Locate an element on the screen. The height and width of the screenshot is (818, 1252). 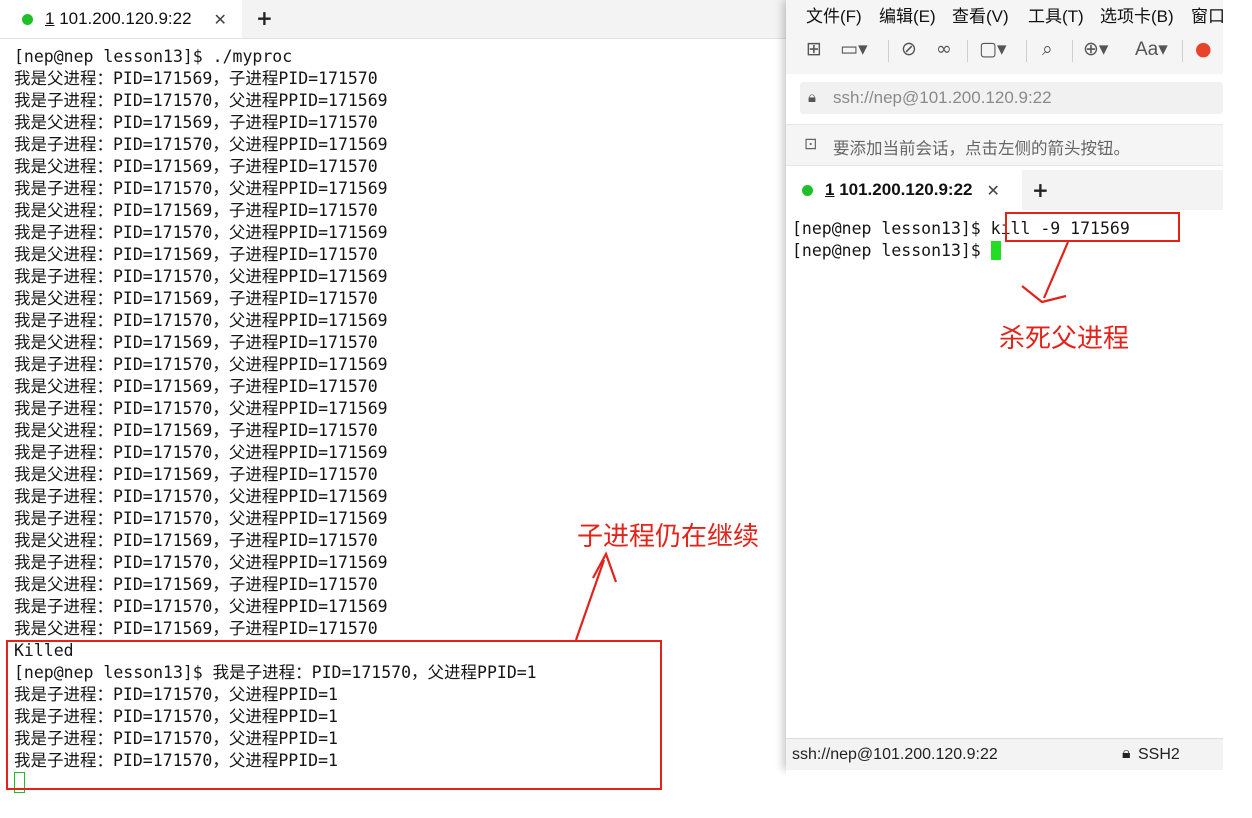
address-bar: 🔒︎ ssh://nep@101.200.120.9:22 is located at coordinates (1011, 98).